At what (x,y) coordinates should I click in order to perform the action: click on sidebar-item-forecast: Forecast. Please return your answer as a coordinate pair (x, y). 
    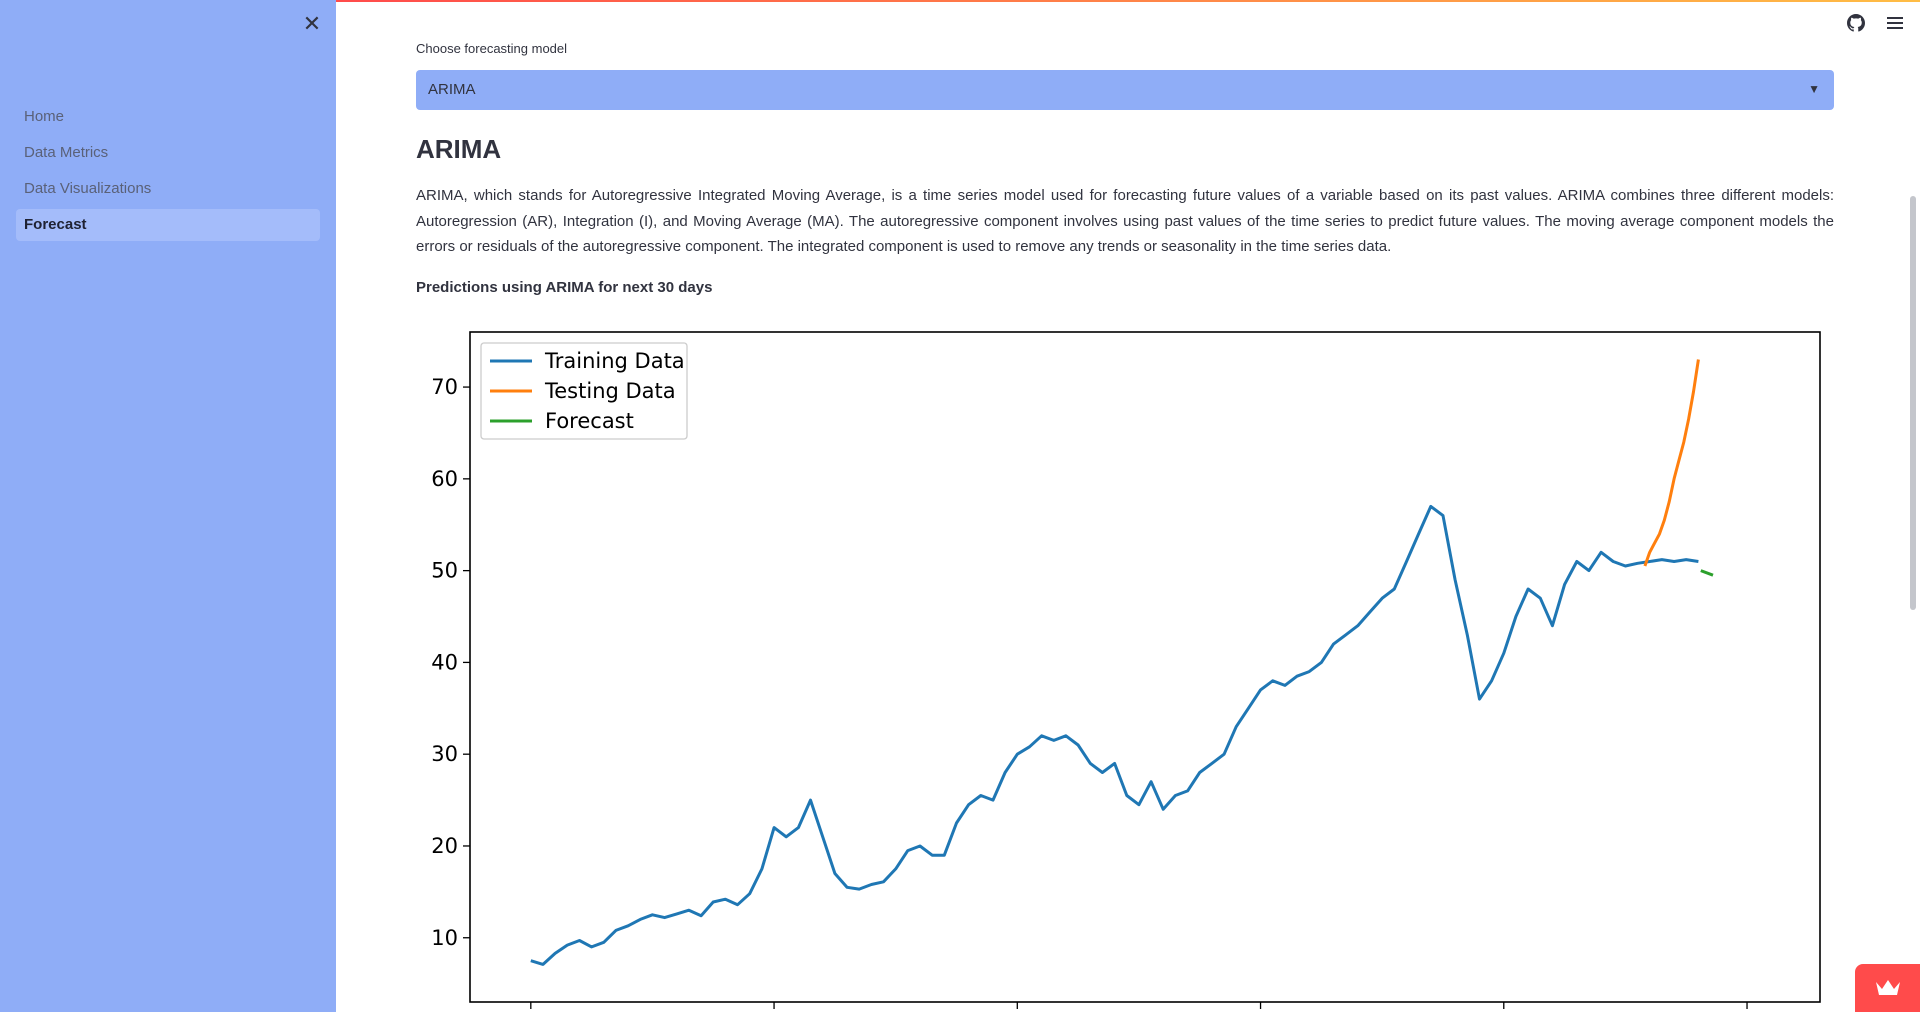
    Looking at the image, I should click on (168, 225).